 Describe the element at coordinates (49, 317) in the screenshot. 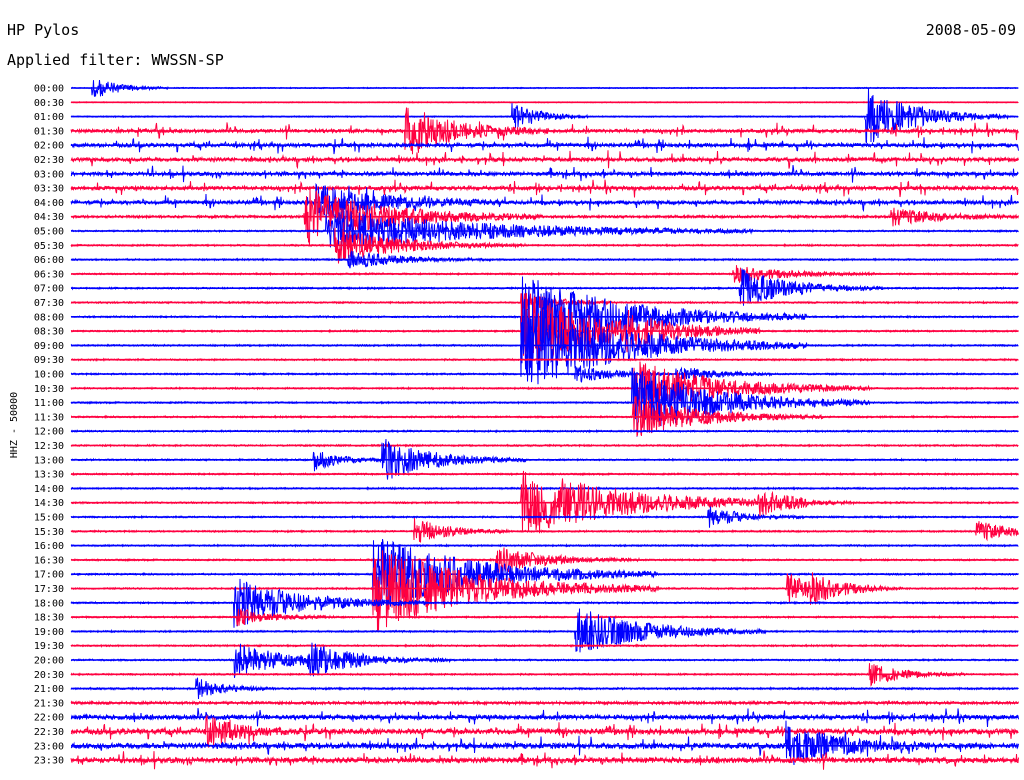

I see `y-tick-label: 08:00` at that location.